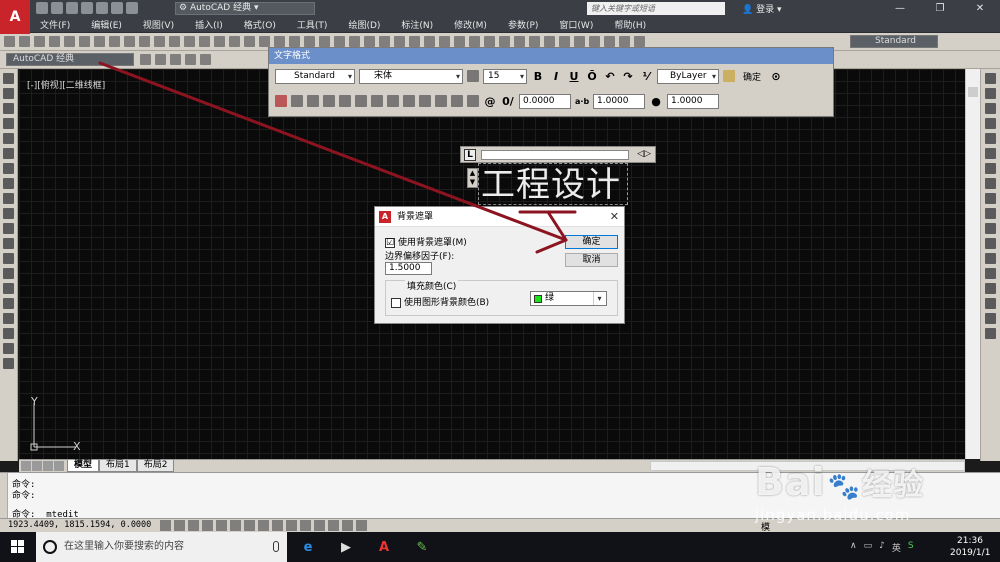 The width and height of the screenshot is (1000, 562). I want to click on add-selected-icon, so click(8, 363).